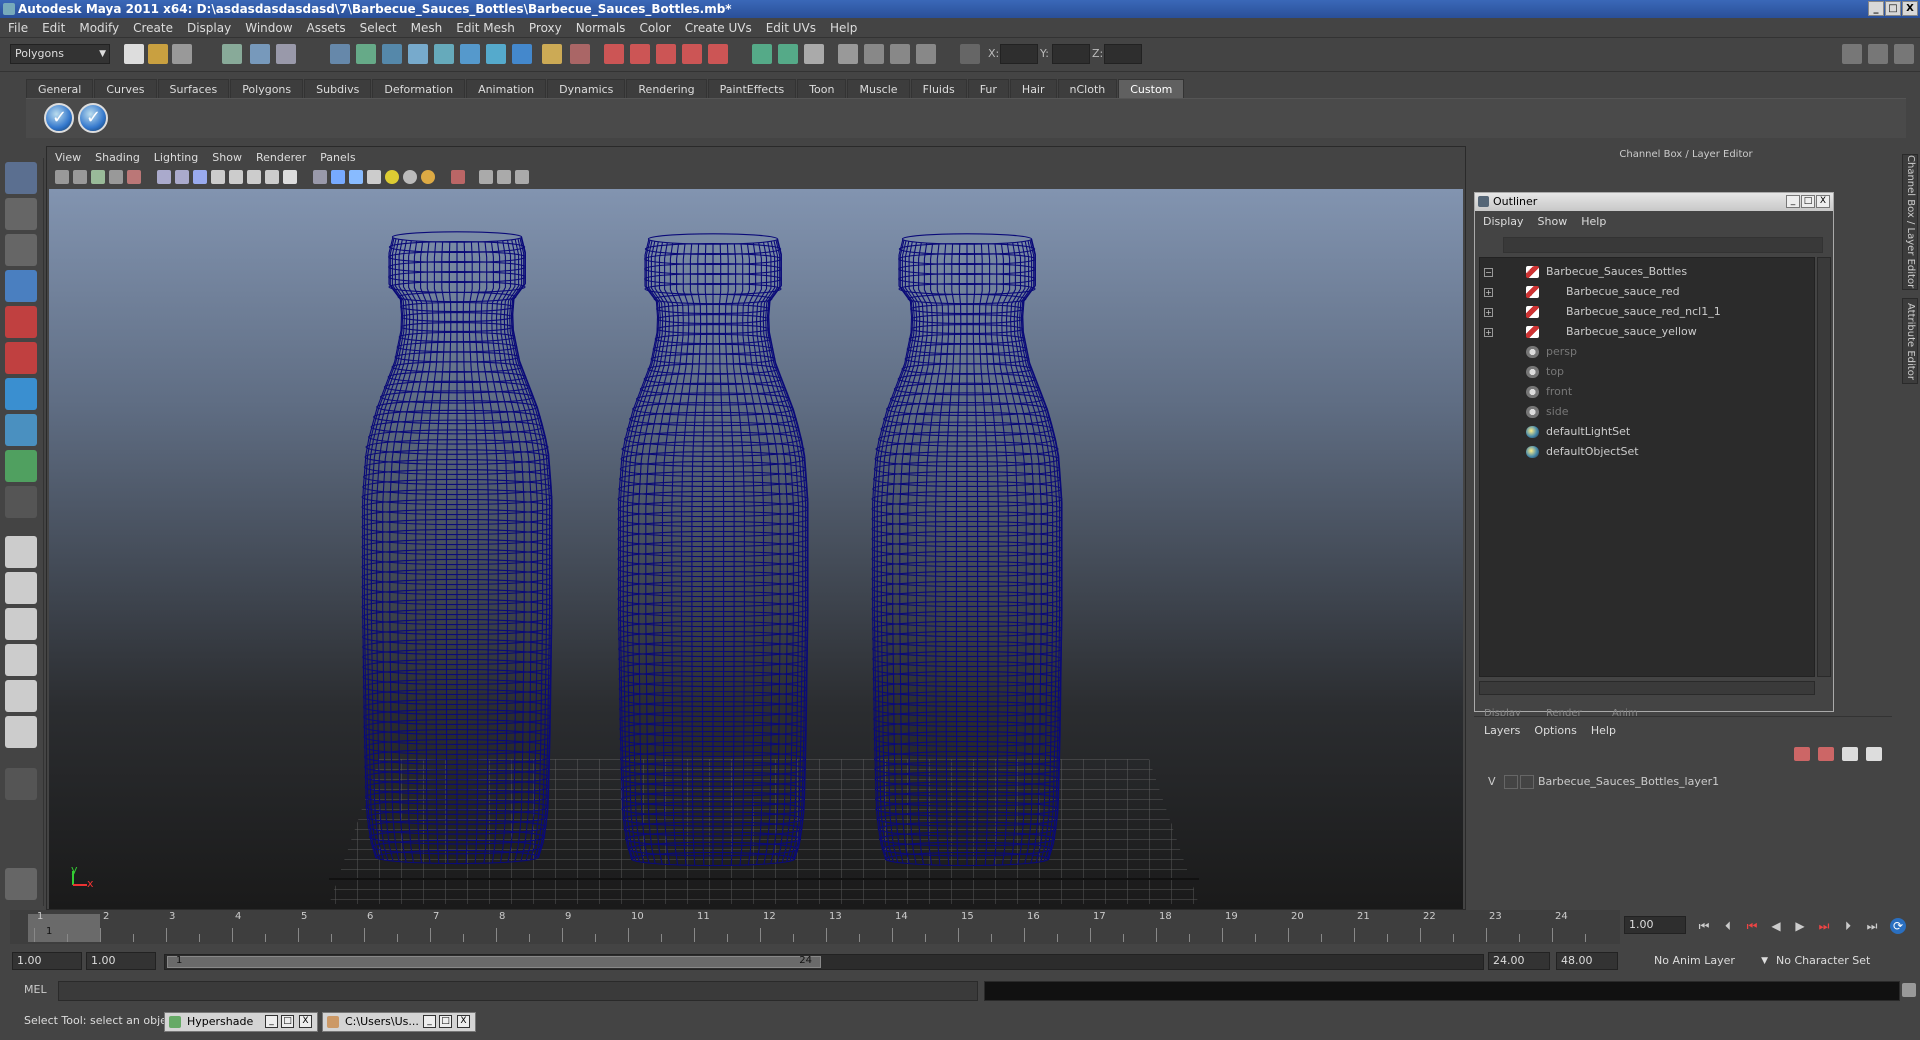 Image resolution: width=1920 pixels, height=1040 pixels. Describe the element at coordinates (268, 28) in the screenshot. I see `menu-window: Window` at that location.